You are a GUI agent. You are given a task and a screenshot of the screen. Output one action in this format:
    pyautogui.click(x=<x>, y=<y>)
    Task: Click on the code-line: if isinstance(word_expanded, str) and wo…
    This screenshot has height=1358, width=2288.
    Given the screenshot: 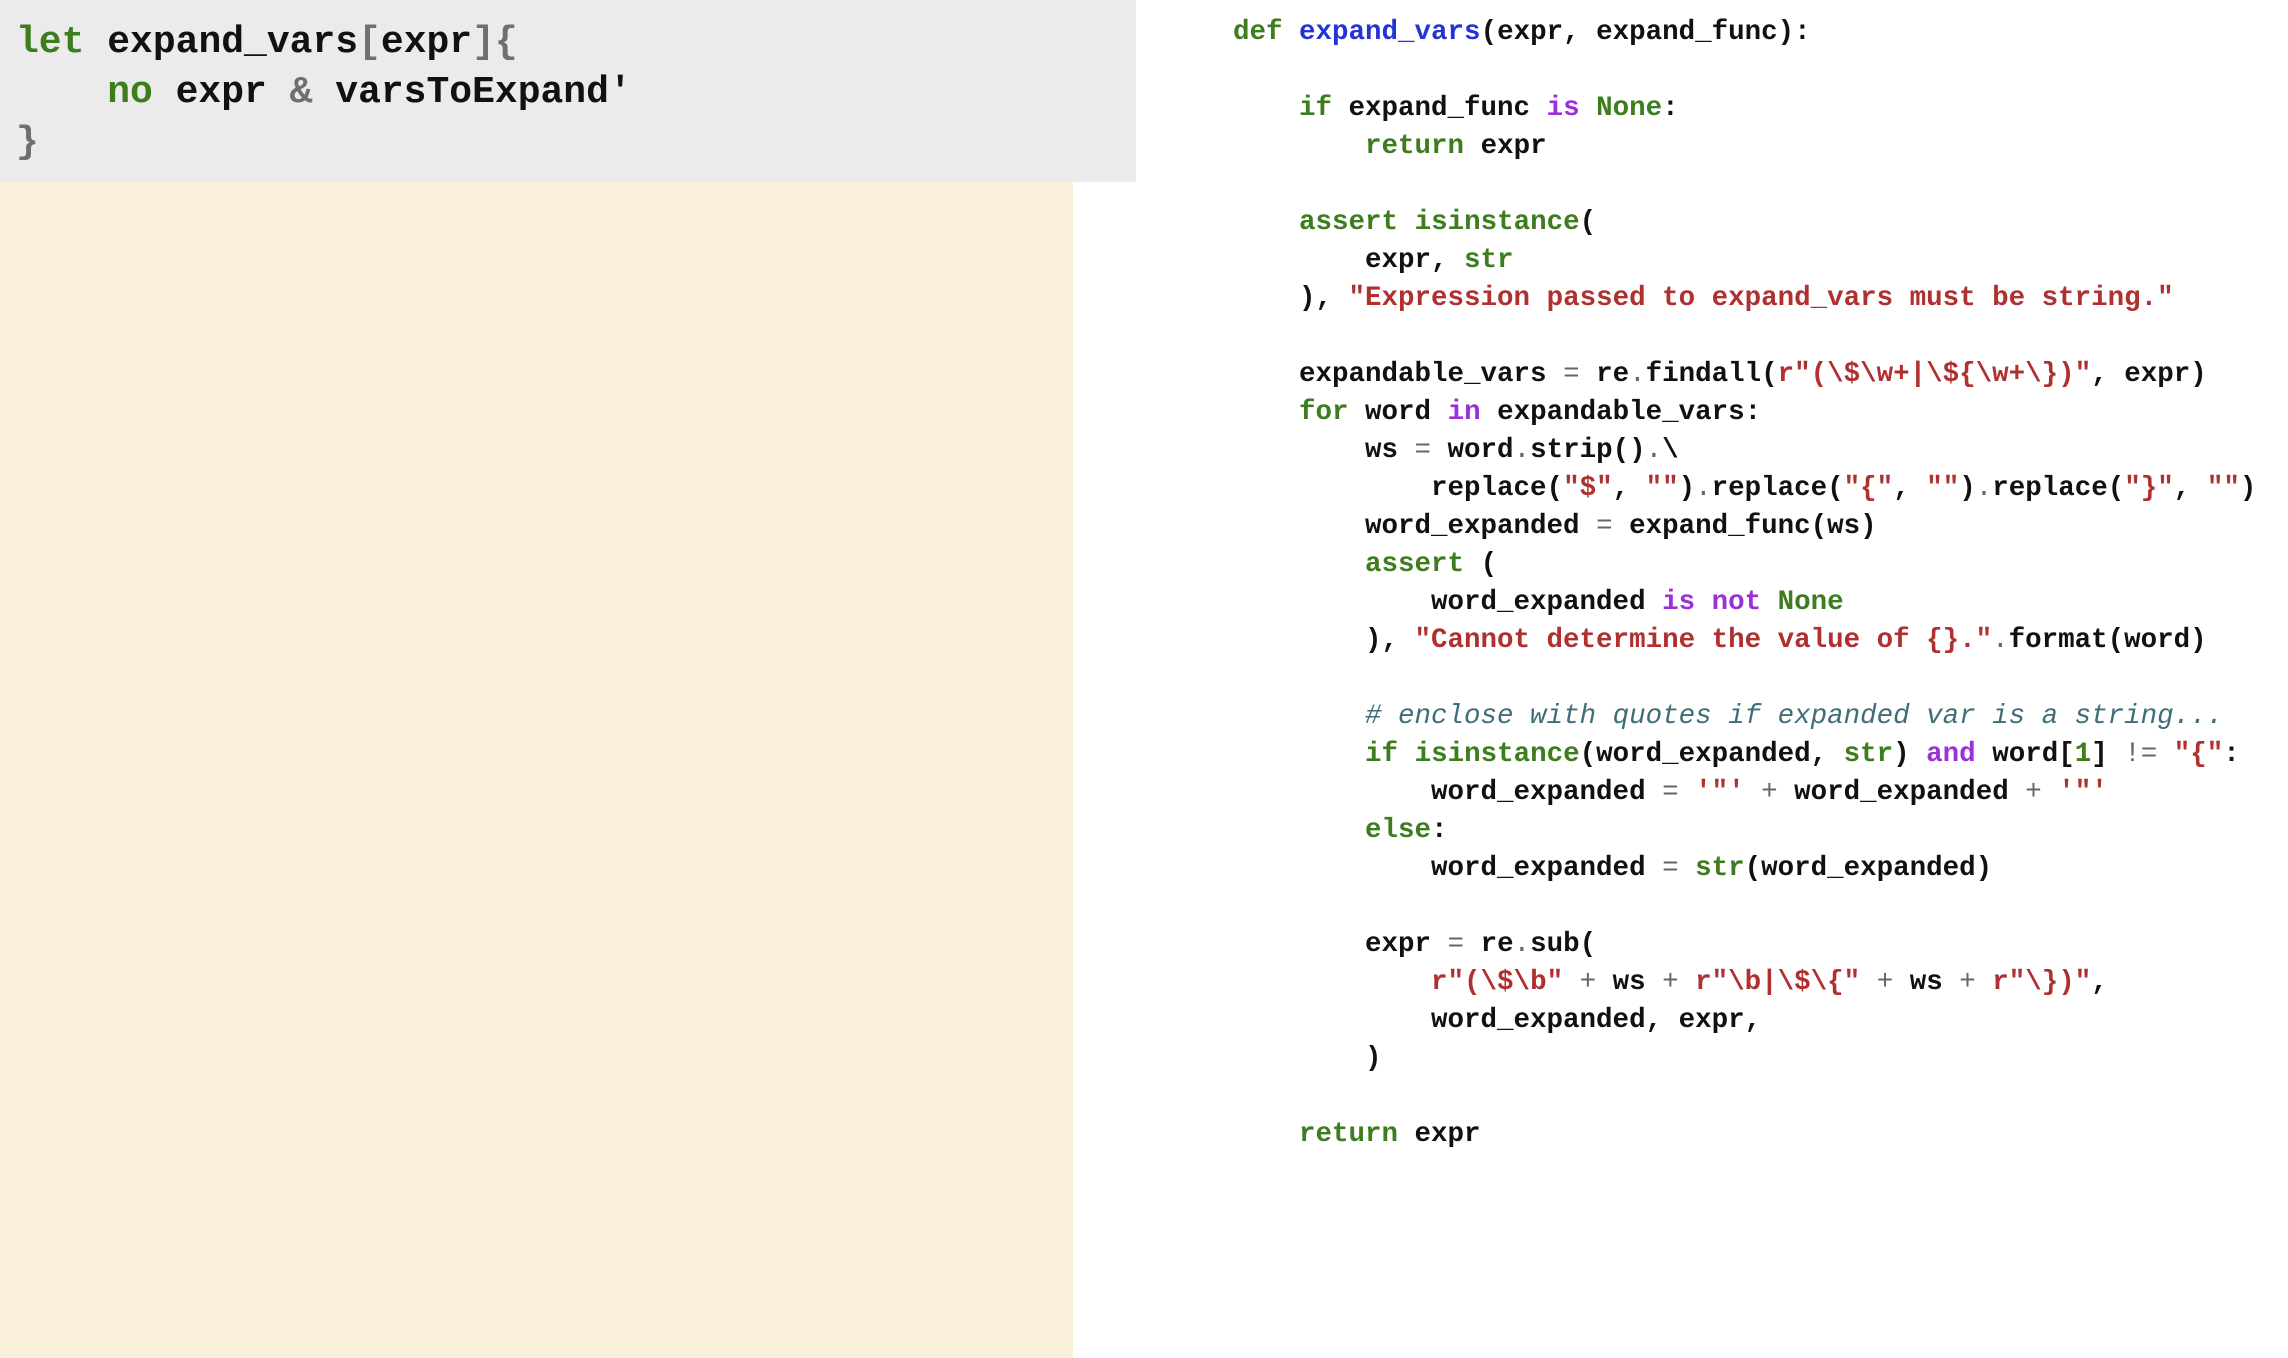 What is the action you would take?
    pyautogui.click(x=1736, y=754)
    